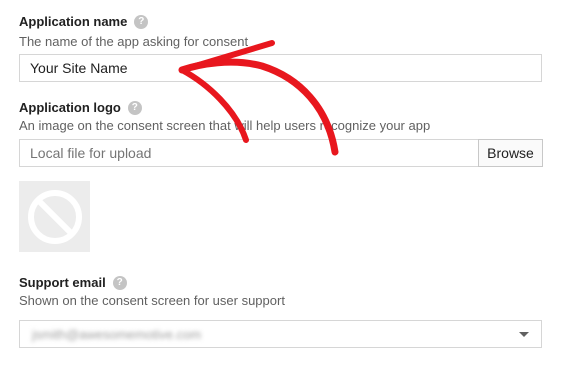 This screenshot has width=562, height=365. I want to click on app-name-label: Application name ?, so click(84, 21).